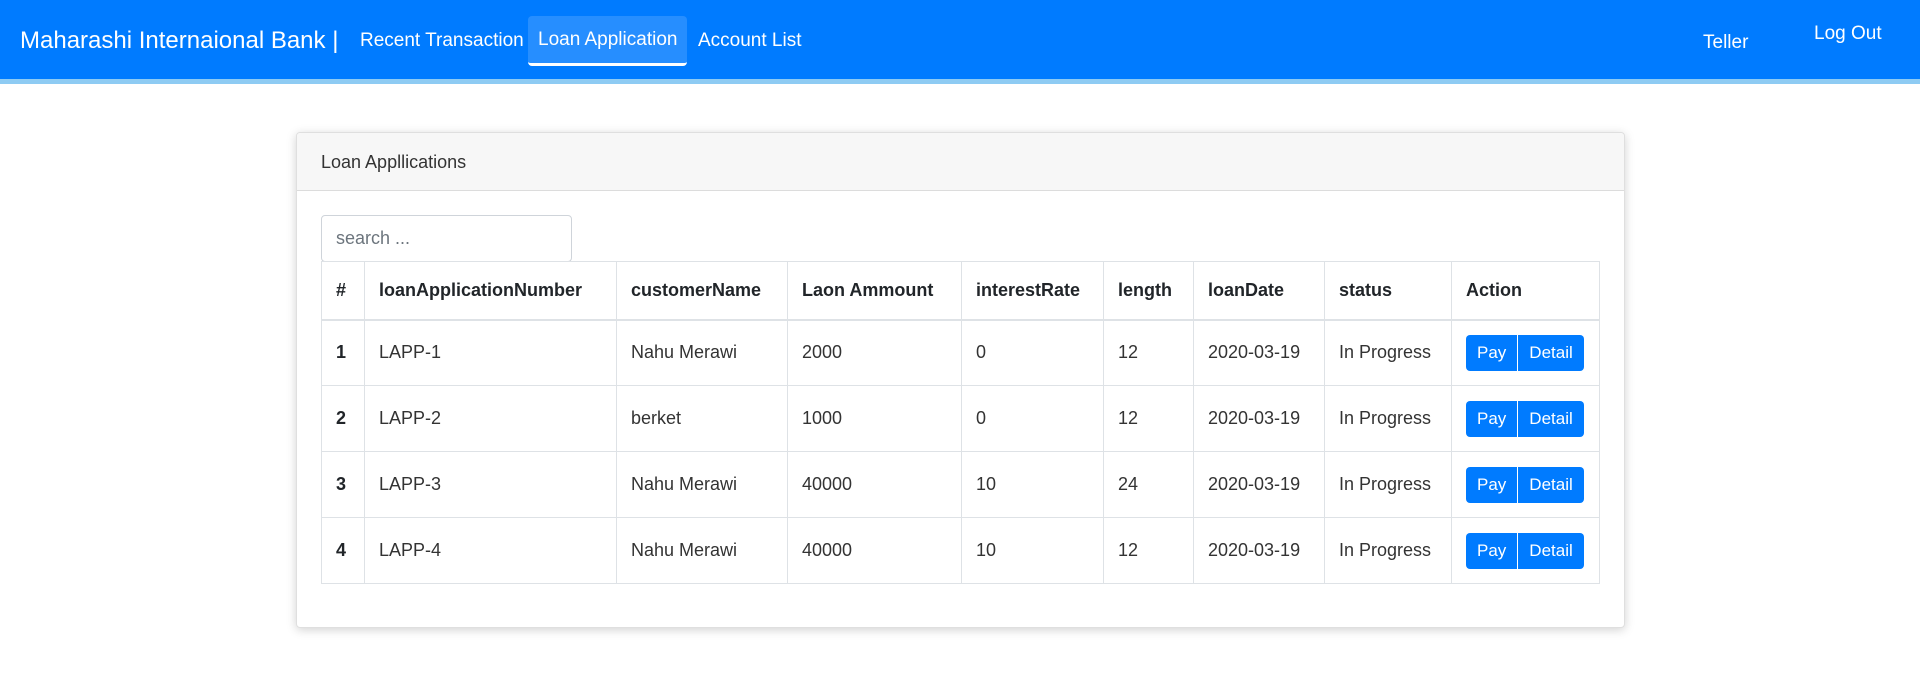 The image size is (1920, 691). What do you see at coordinates (343, 291) in the screenshot?
I see `column-header-number: #` at bounding box center [343, 291].